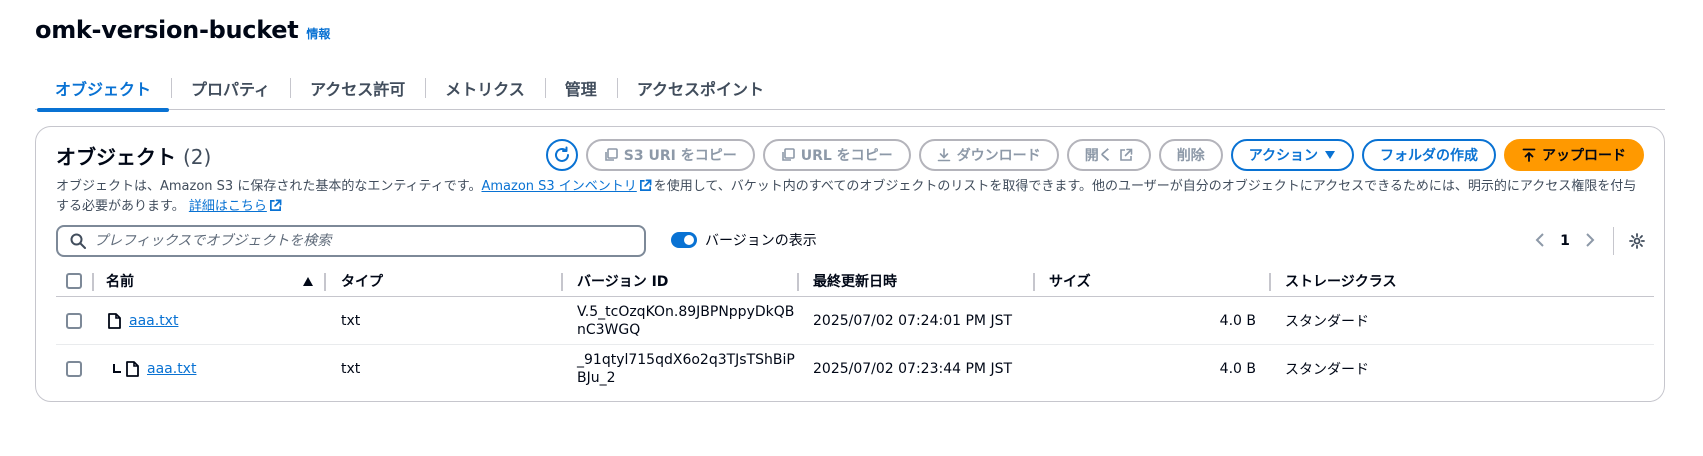 Image resolution: width=1703 pixels, height=456 pixels. I want to click on column-header-type: タイプ, so click(362, 281).